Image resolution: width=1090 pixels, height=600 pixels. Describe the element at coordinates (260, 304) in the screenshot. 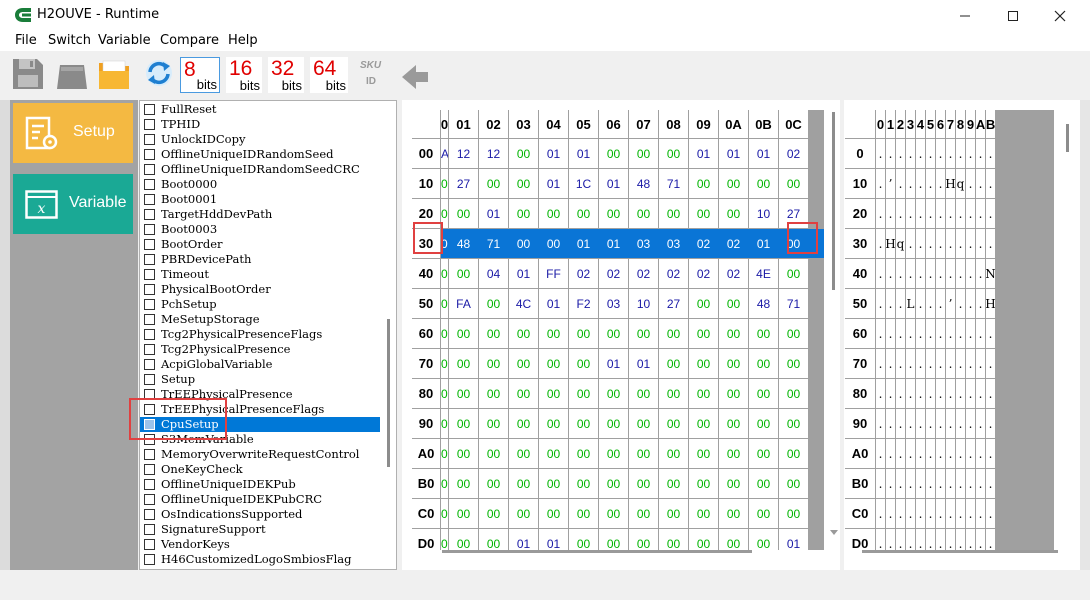

I see `variable-list-item: PchSetup` at that location.